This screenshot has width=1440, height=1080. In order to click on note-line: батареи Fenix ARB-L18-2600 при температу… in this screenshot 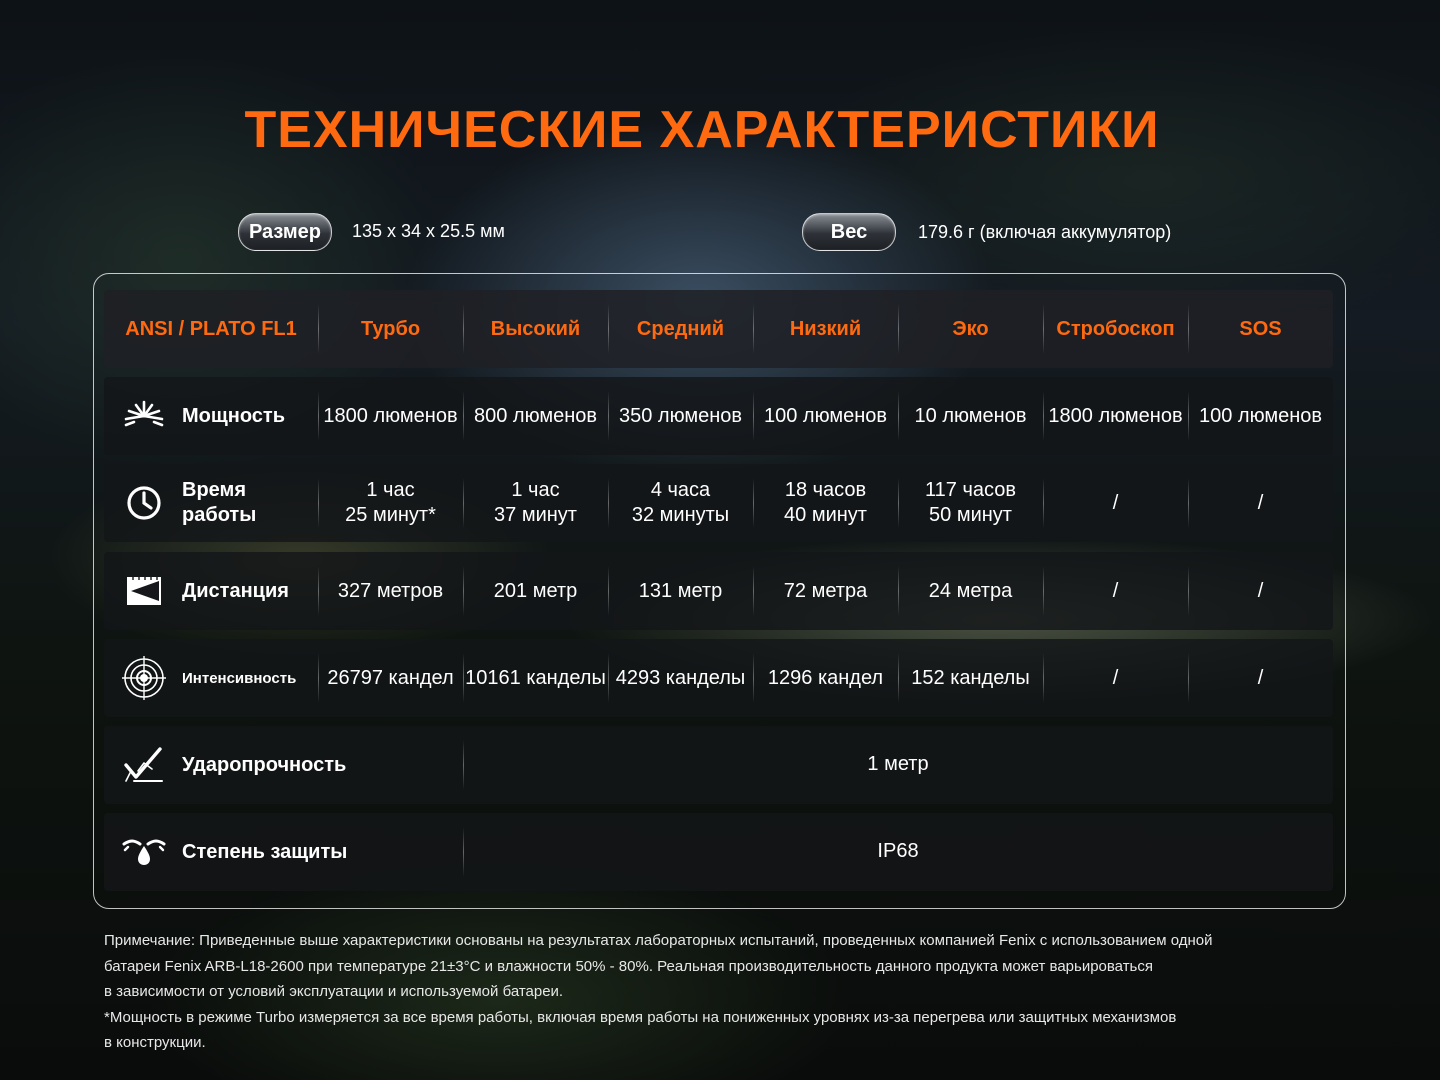, I will do `click(628, 966)`.